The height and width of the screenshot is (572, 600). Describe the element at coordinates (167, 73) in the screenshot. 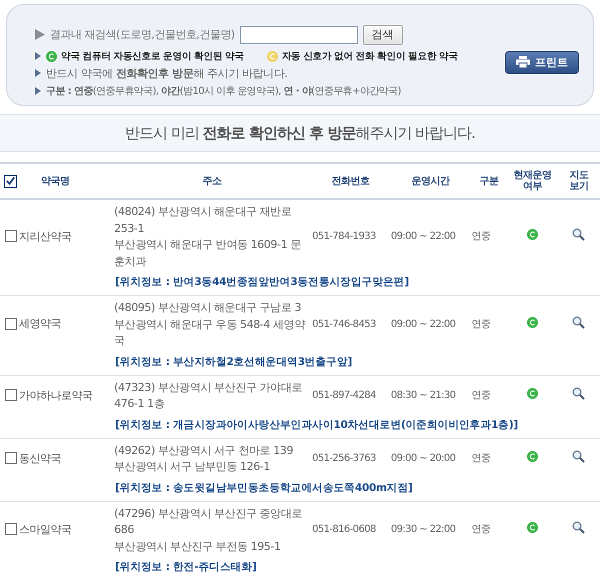

I see `notice-text: 반드시 약국에 전화확인후 방문해 주시기 바랍니다.` at that location.